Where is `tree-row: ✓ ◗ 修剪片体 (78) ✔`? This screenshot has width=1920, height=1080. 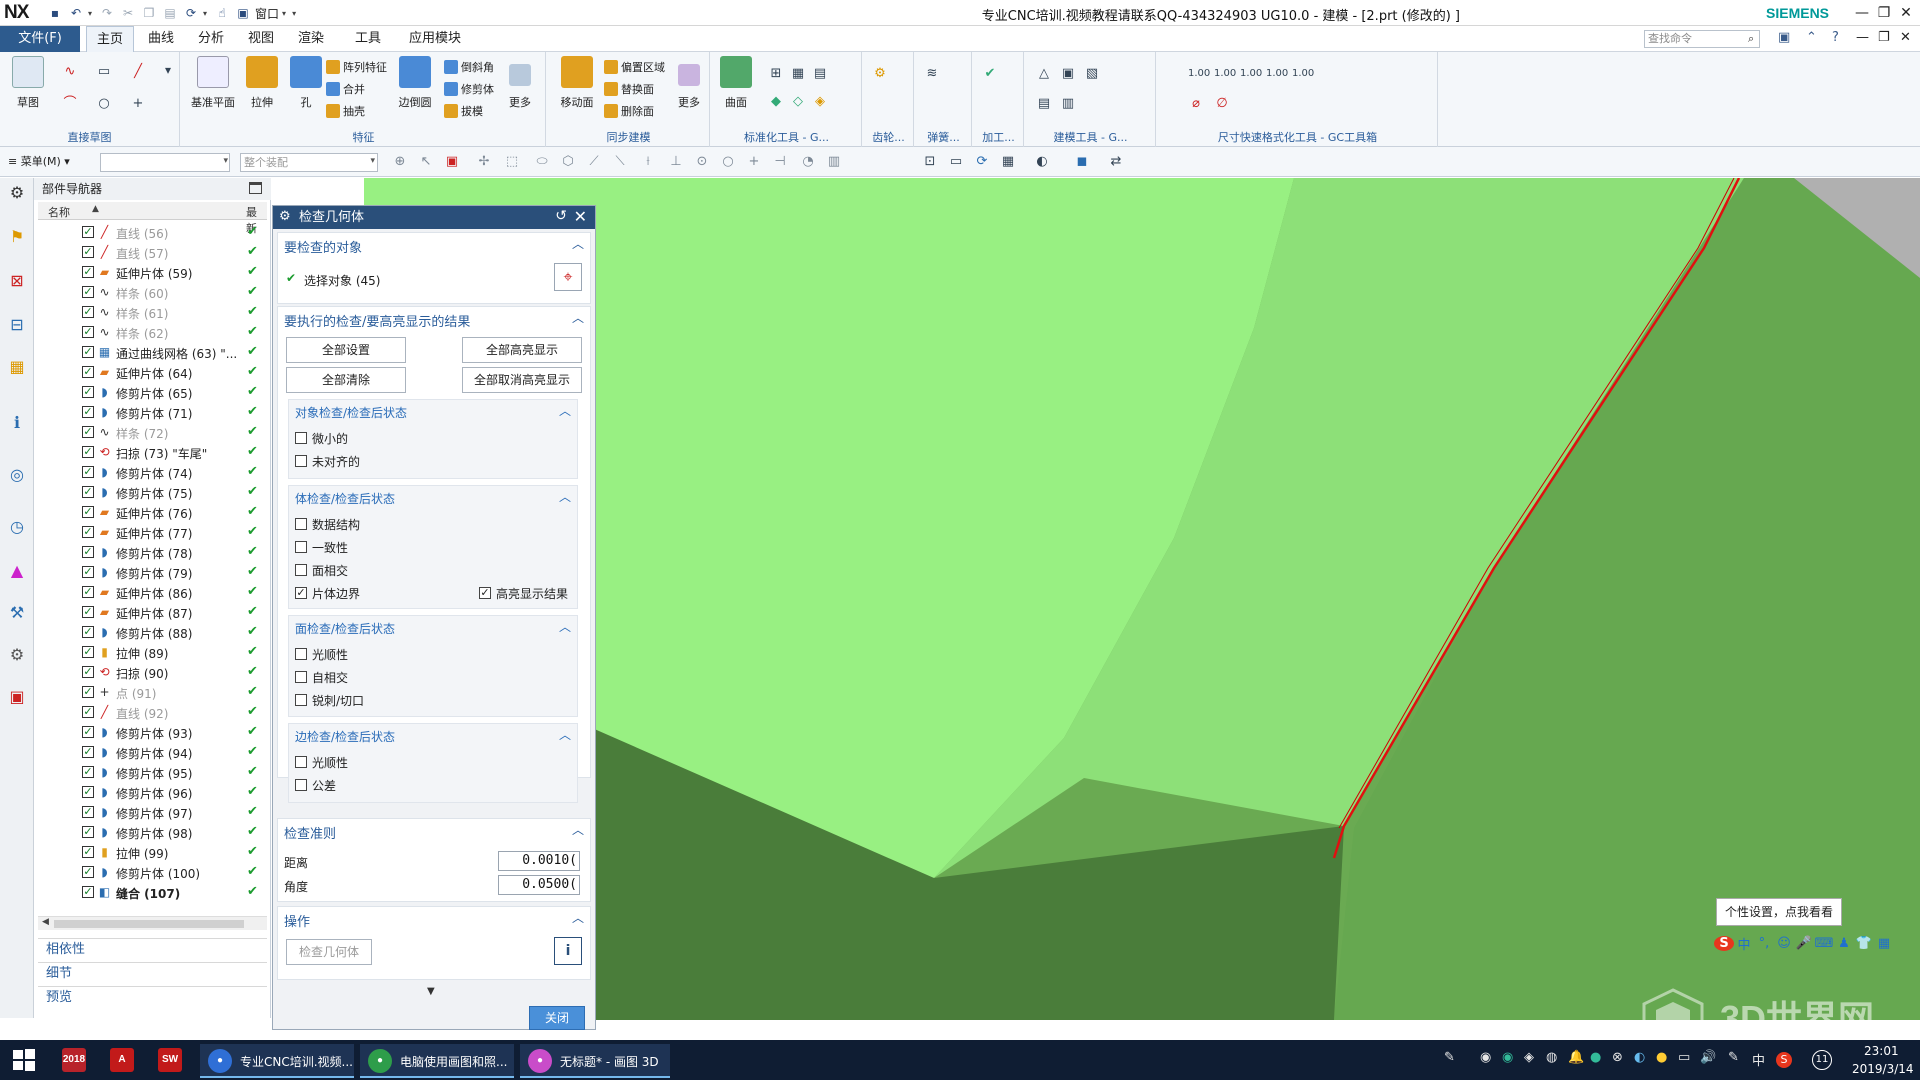
tree-row: ✓ ◗ 修剪片体 (78) ✔ is located at coordinates (152, 552).